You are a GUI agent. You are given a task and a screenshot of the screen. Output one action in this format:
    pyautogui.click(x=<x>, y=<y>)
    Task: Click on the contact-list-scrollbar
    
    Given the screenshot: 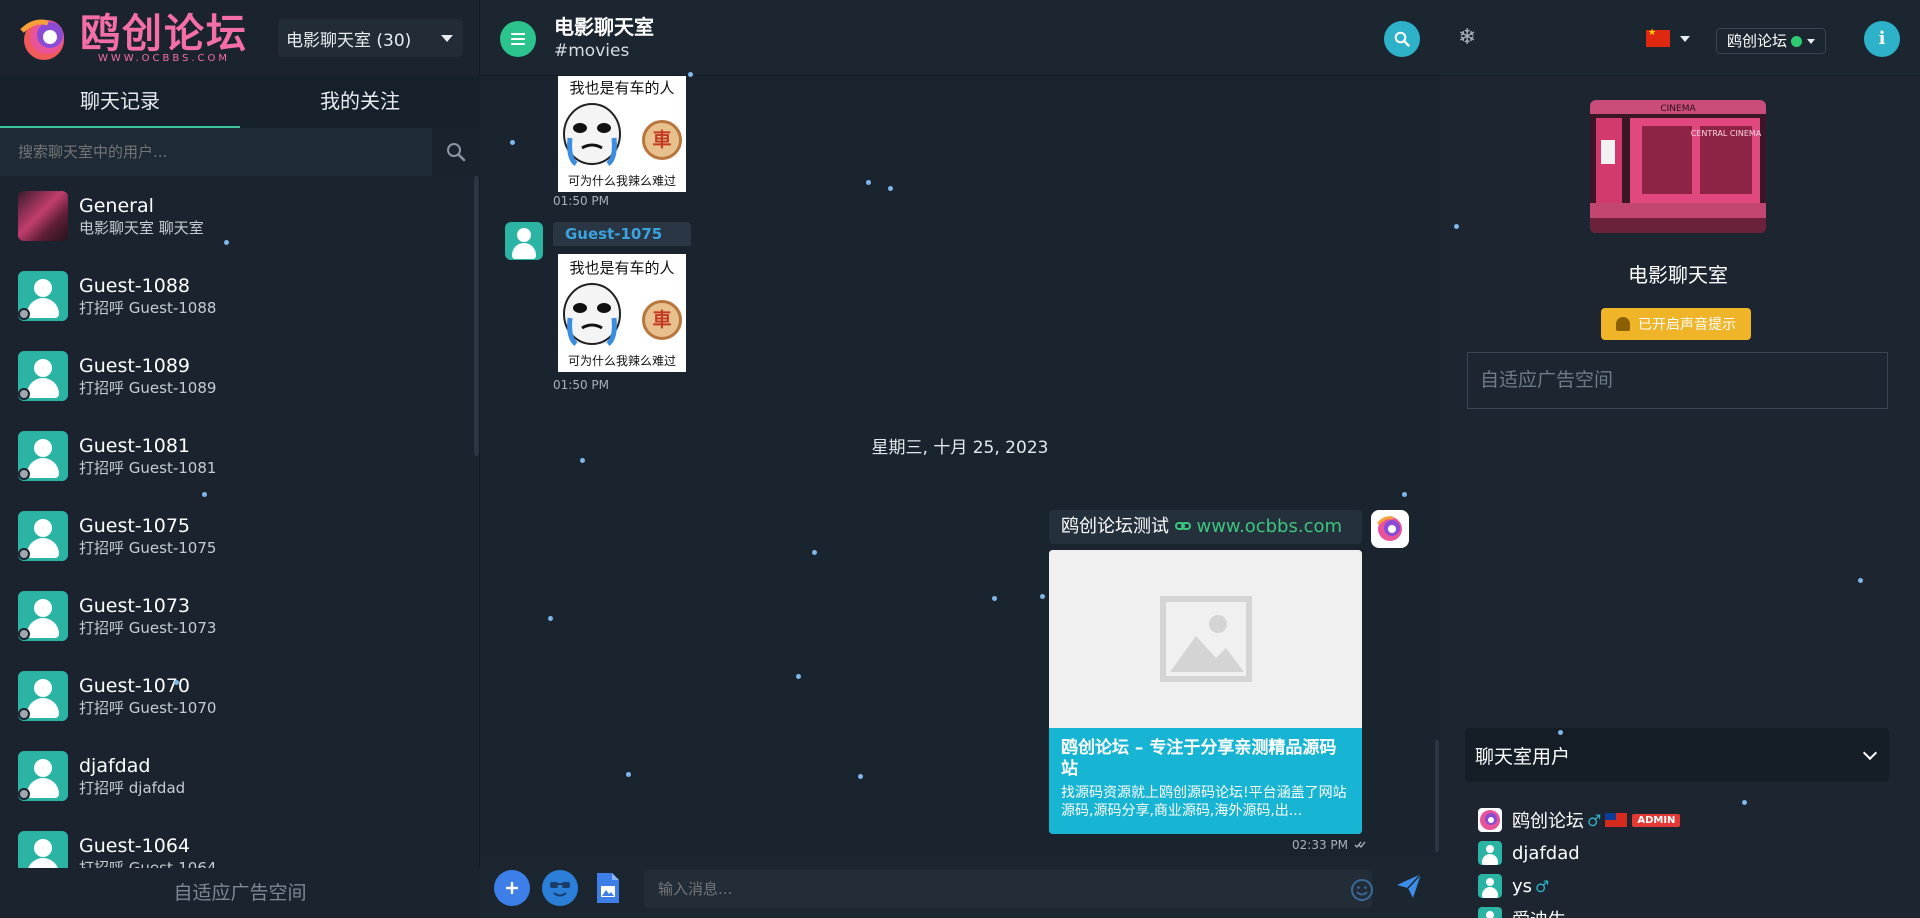 What is the action you would take?
    pyautogui.click(x=476, y=316)
    